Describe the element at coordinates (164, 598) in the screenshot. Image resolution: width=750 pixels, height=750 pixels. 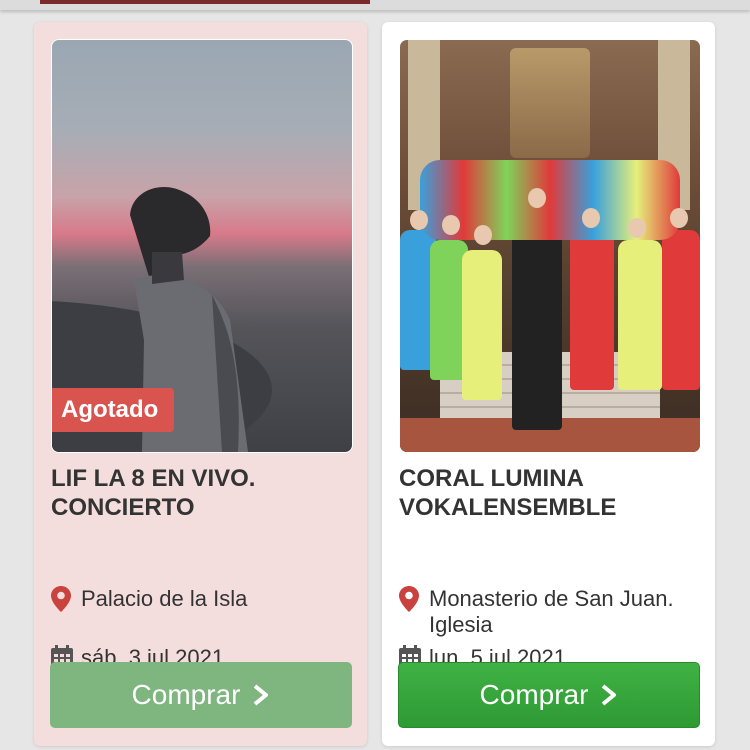
I see `event-venue: Palacio de la Isla` at that location.